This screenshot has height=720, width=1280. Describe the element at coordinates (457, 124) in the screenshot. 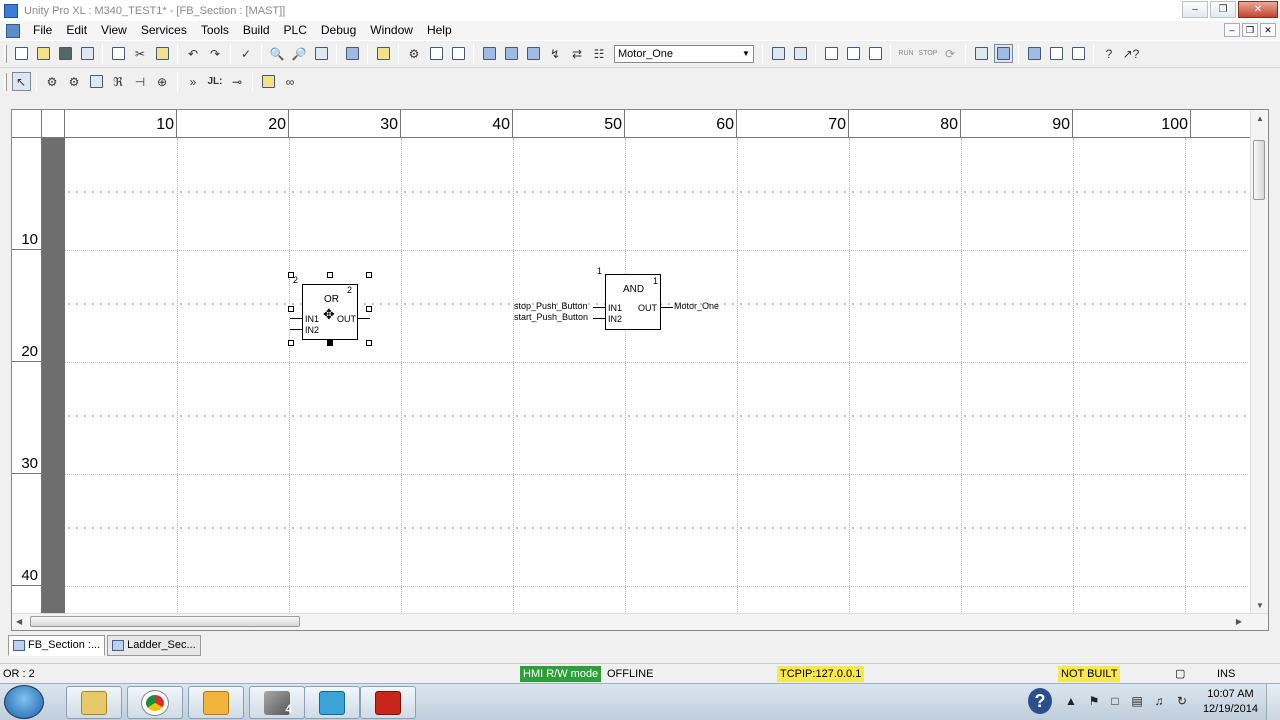

I see `col-tick-40: 40` at that location.